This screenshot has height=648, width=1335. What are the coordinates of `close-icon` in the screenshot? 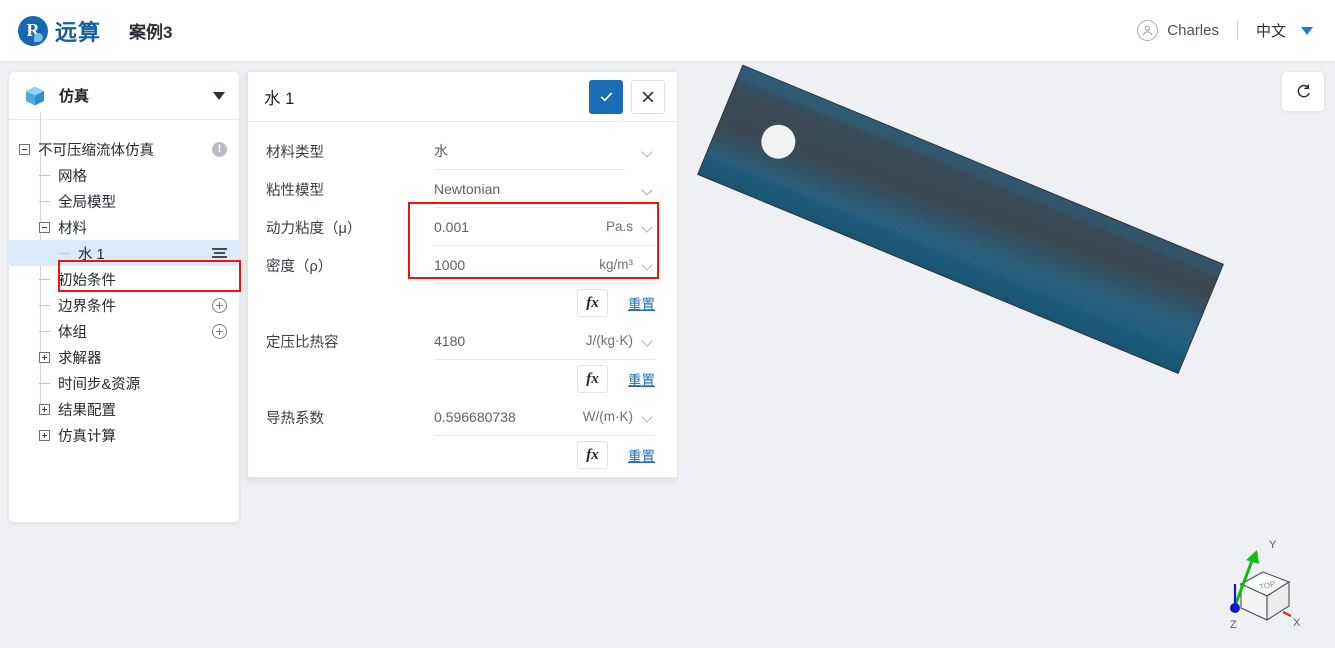 It's located at (648, 96).